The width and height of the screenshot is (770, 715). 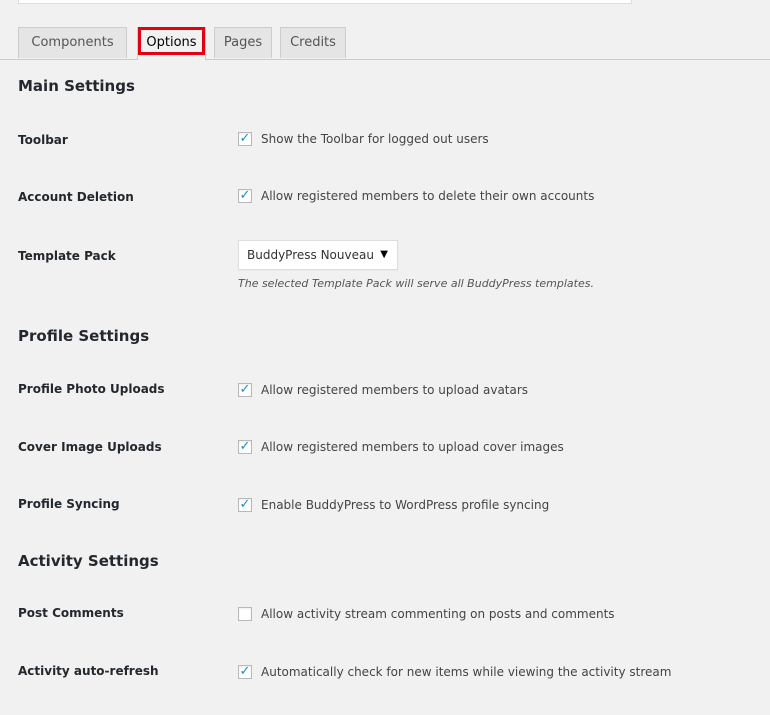 I want to click on toolbar-checkbox: ✓, so click(x=245, y=139).